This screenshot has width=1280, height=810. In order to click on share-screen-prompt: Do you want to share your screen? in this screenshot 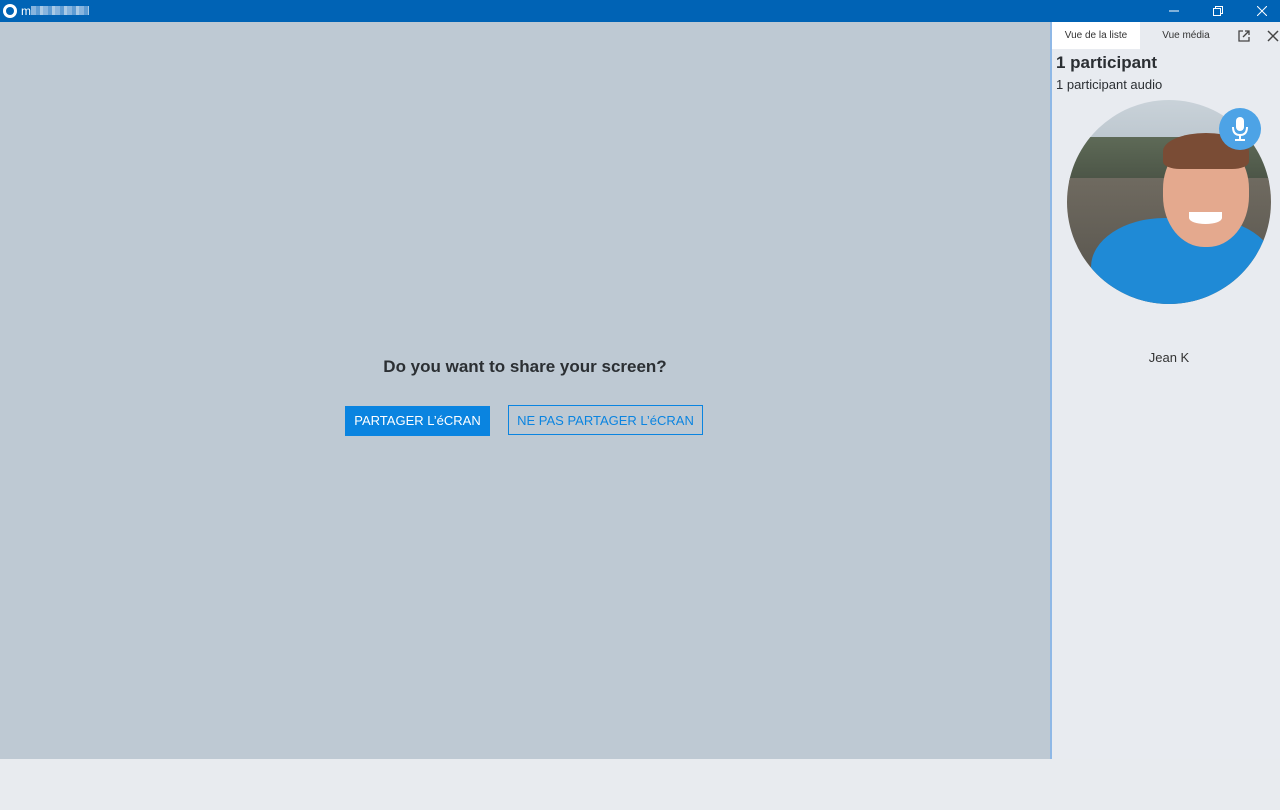, I will do `click(525, 366)`.